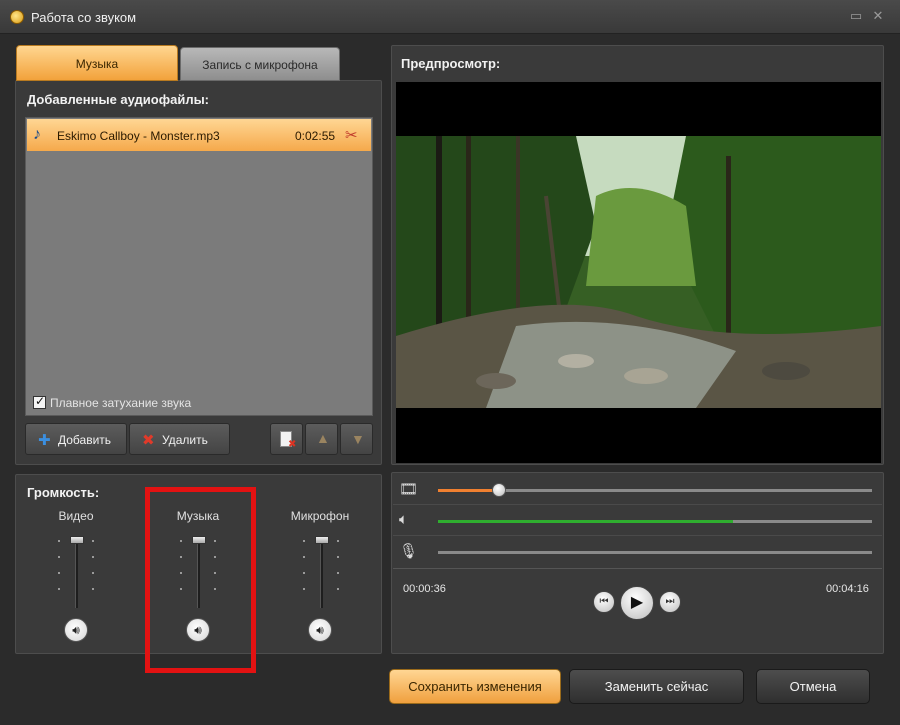 The width and height of the screenshot is (900, 725). What do you see at coordinates (856, 16) in the screenshot?
I see `maximize-icon: ▭` at bounding box center [856, 16].